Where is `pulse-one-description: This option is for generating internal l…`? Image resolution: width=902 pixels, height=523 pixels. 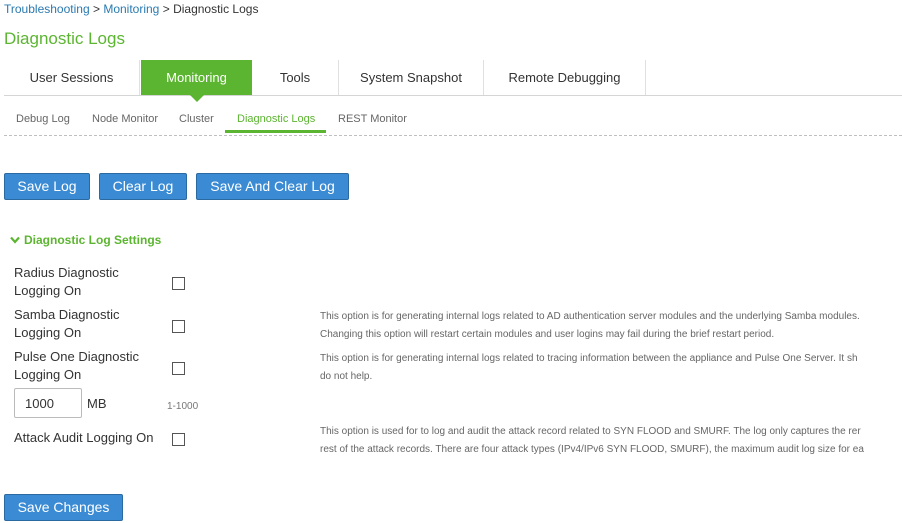 pulse-one-description: This option is for generating internal l… is located at coordinates (611, 368).